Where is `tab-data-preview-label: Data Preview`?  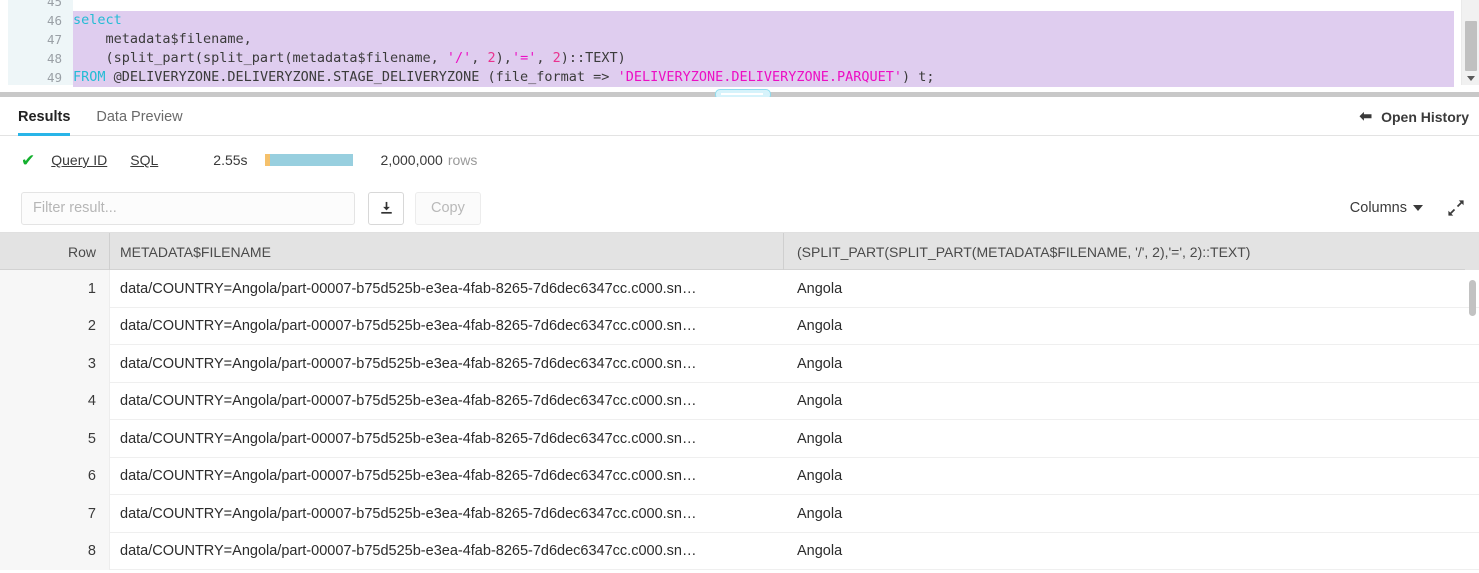
tab-data-preview-label: Data Preview is located at coordinates (139, 116).